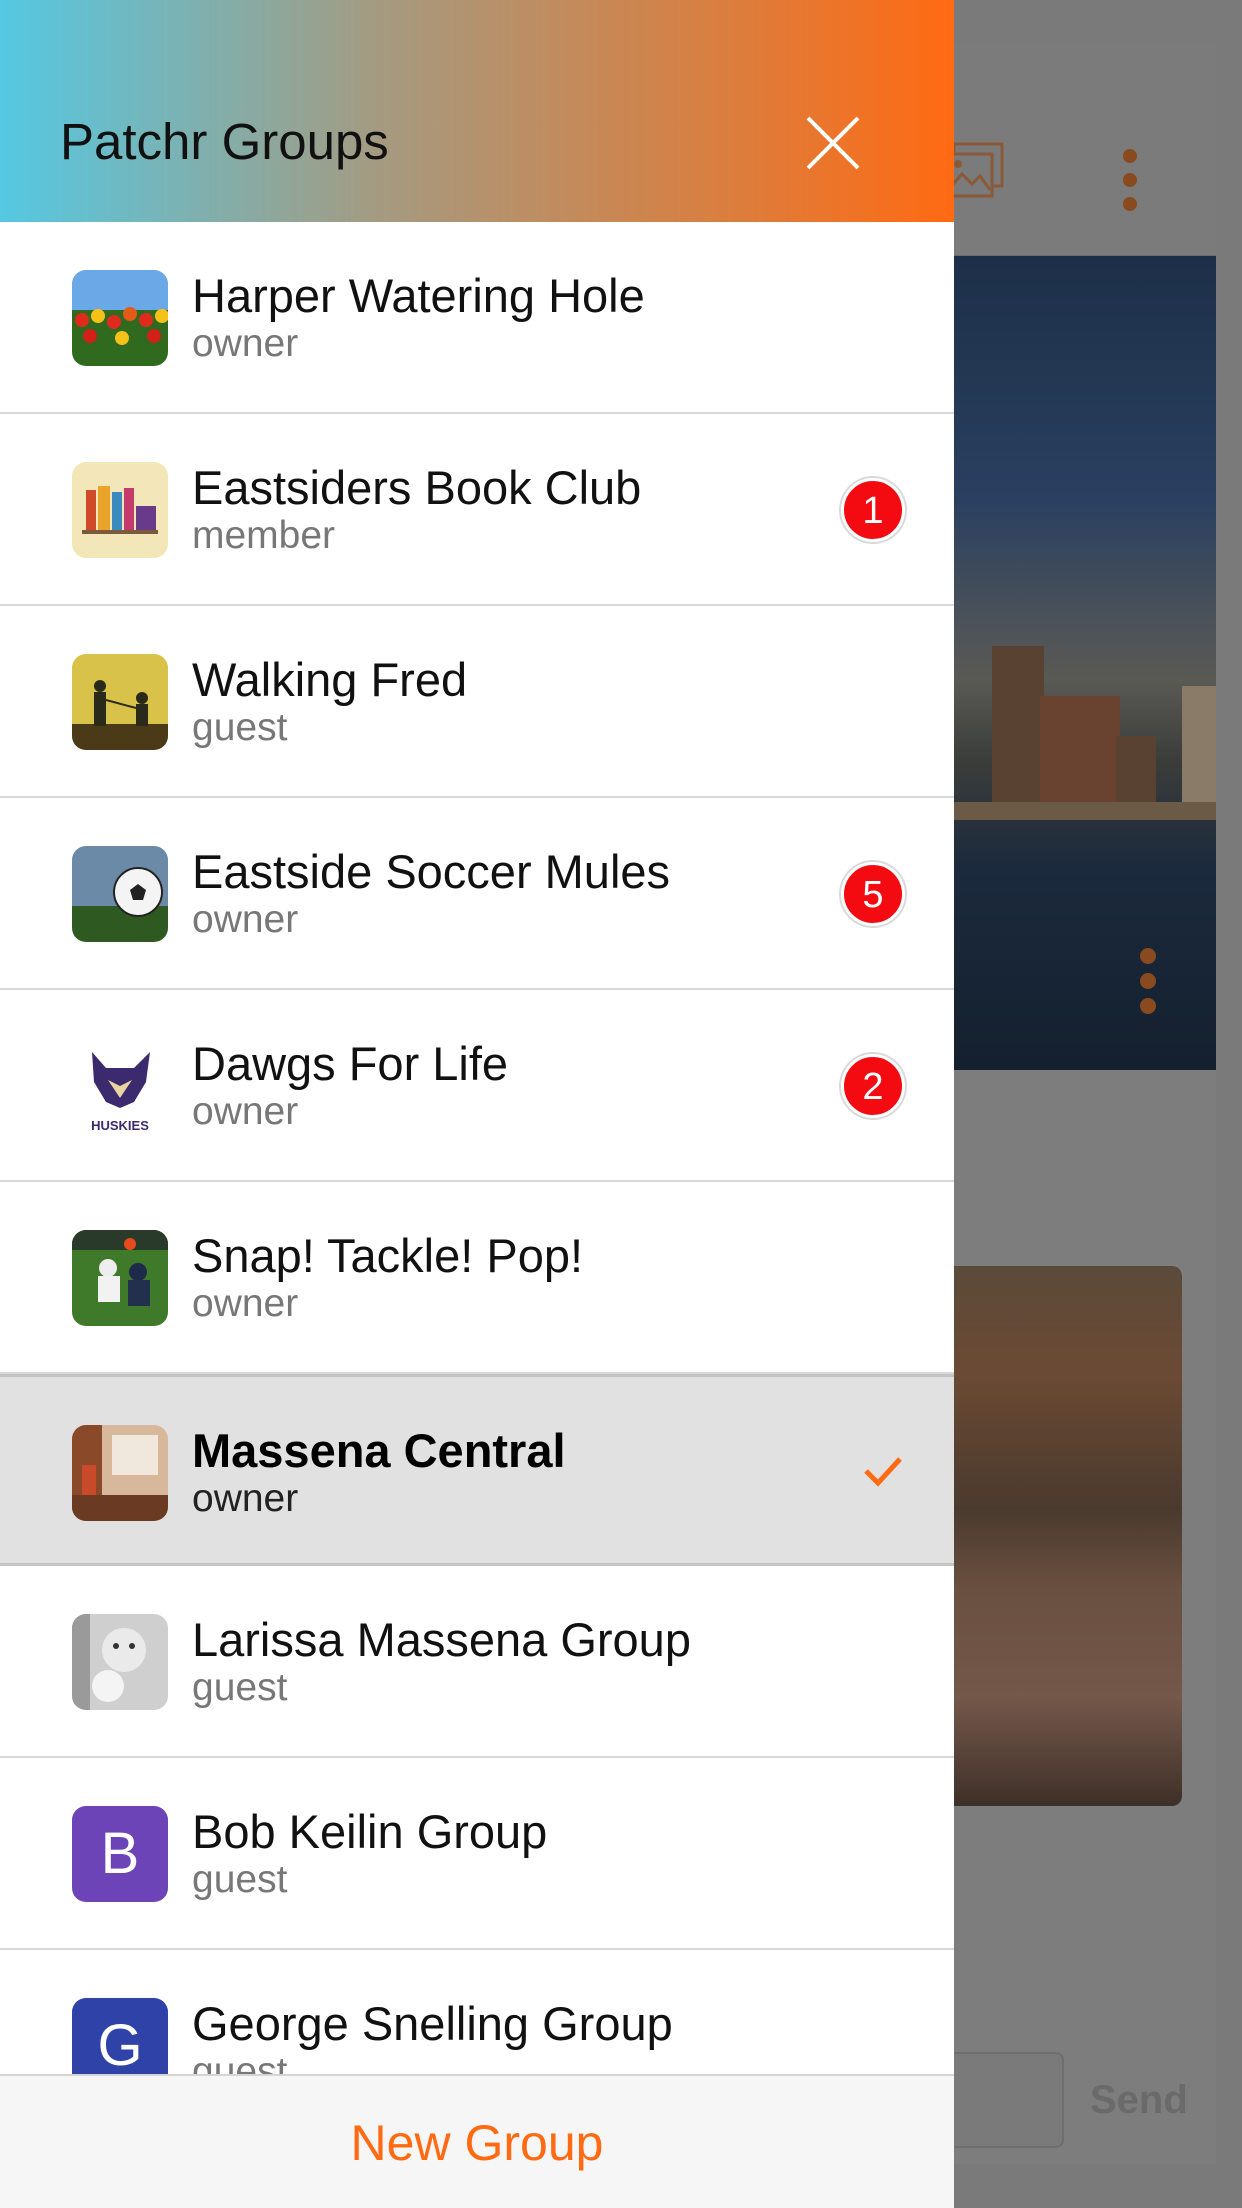 The width and height of the screenshot is (1242, 2208). I want to click on group-row: Snap! Tackle! Pop! owner, so click(477, 1278).